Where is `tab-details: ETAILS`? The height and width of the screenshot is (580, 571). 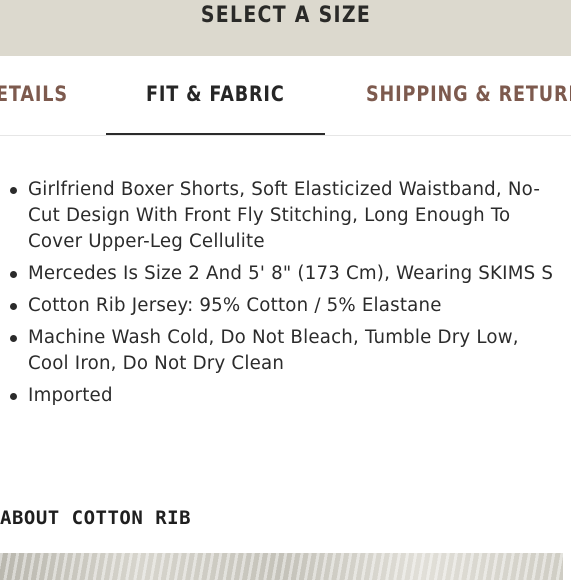 tab-details: ETAILS is located at coordinates (41, 94).